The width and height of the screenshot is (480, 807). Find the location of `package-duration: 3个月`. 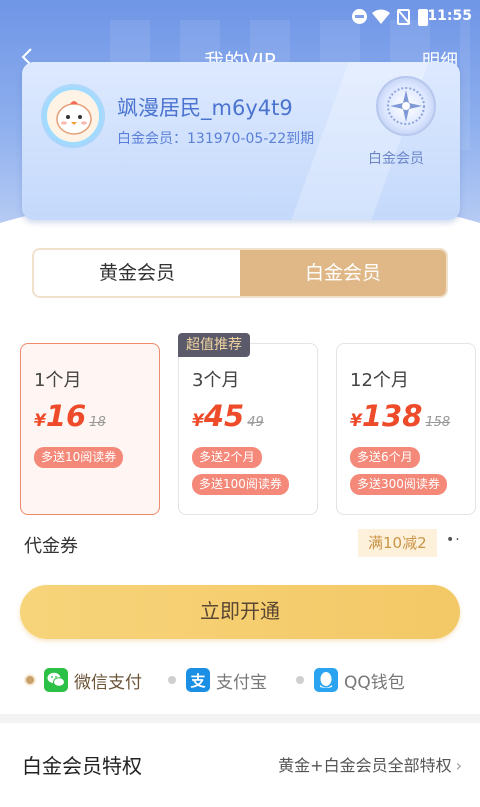

package-duration: 3个月 is located at coordinates (216, 380).